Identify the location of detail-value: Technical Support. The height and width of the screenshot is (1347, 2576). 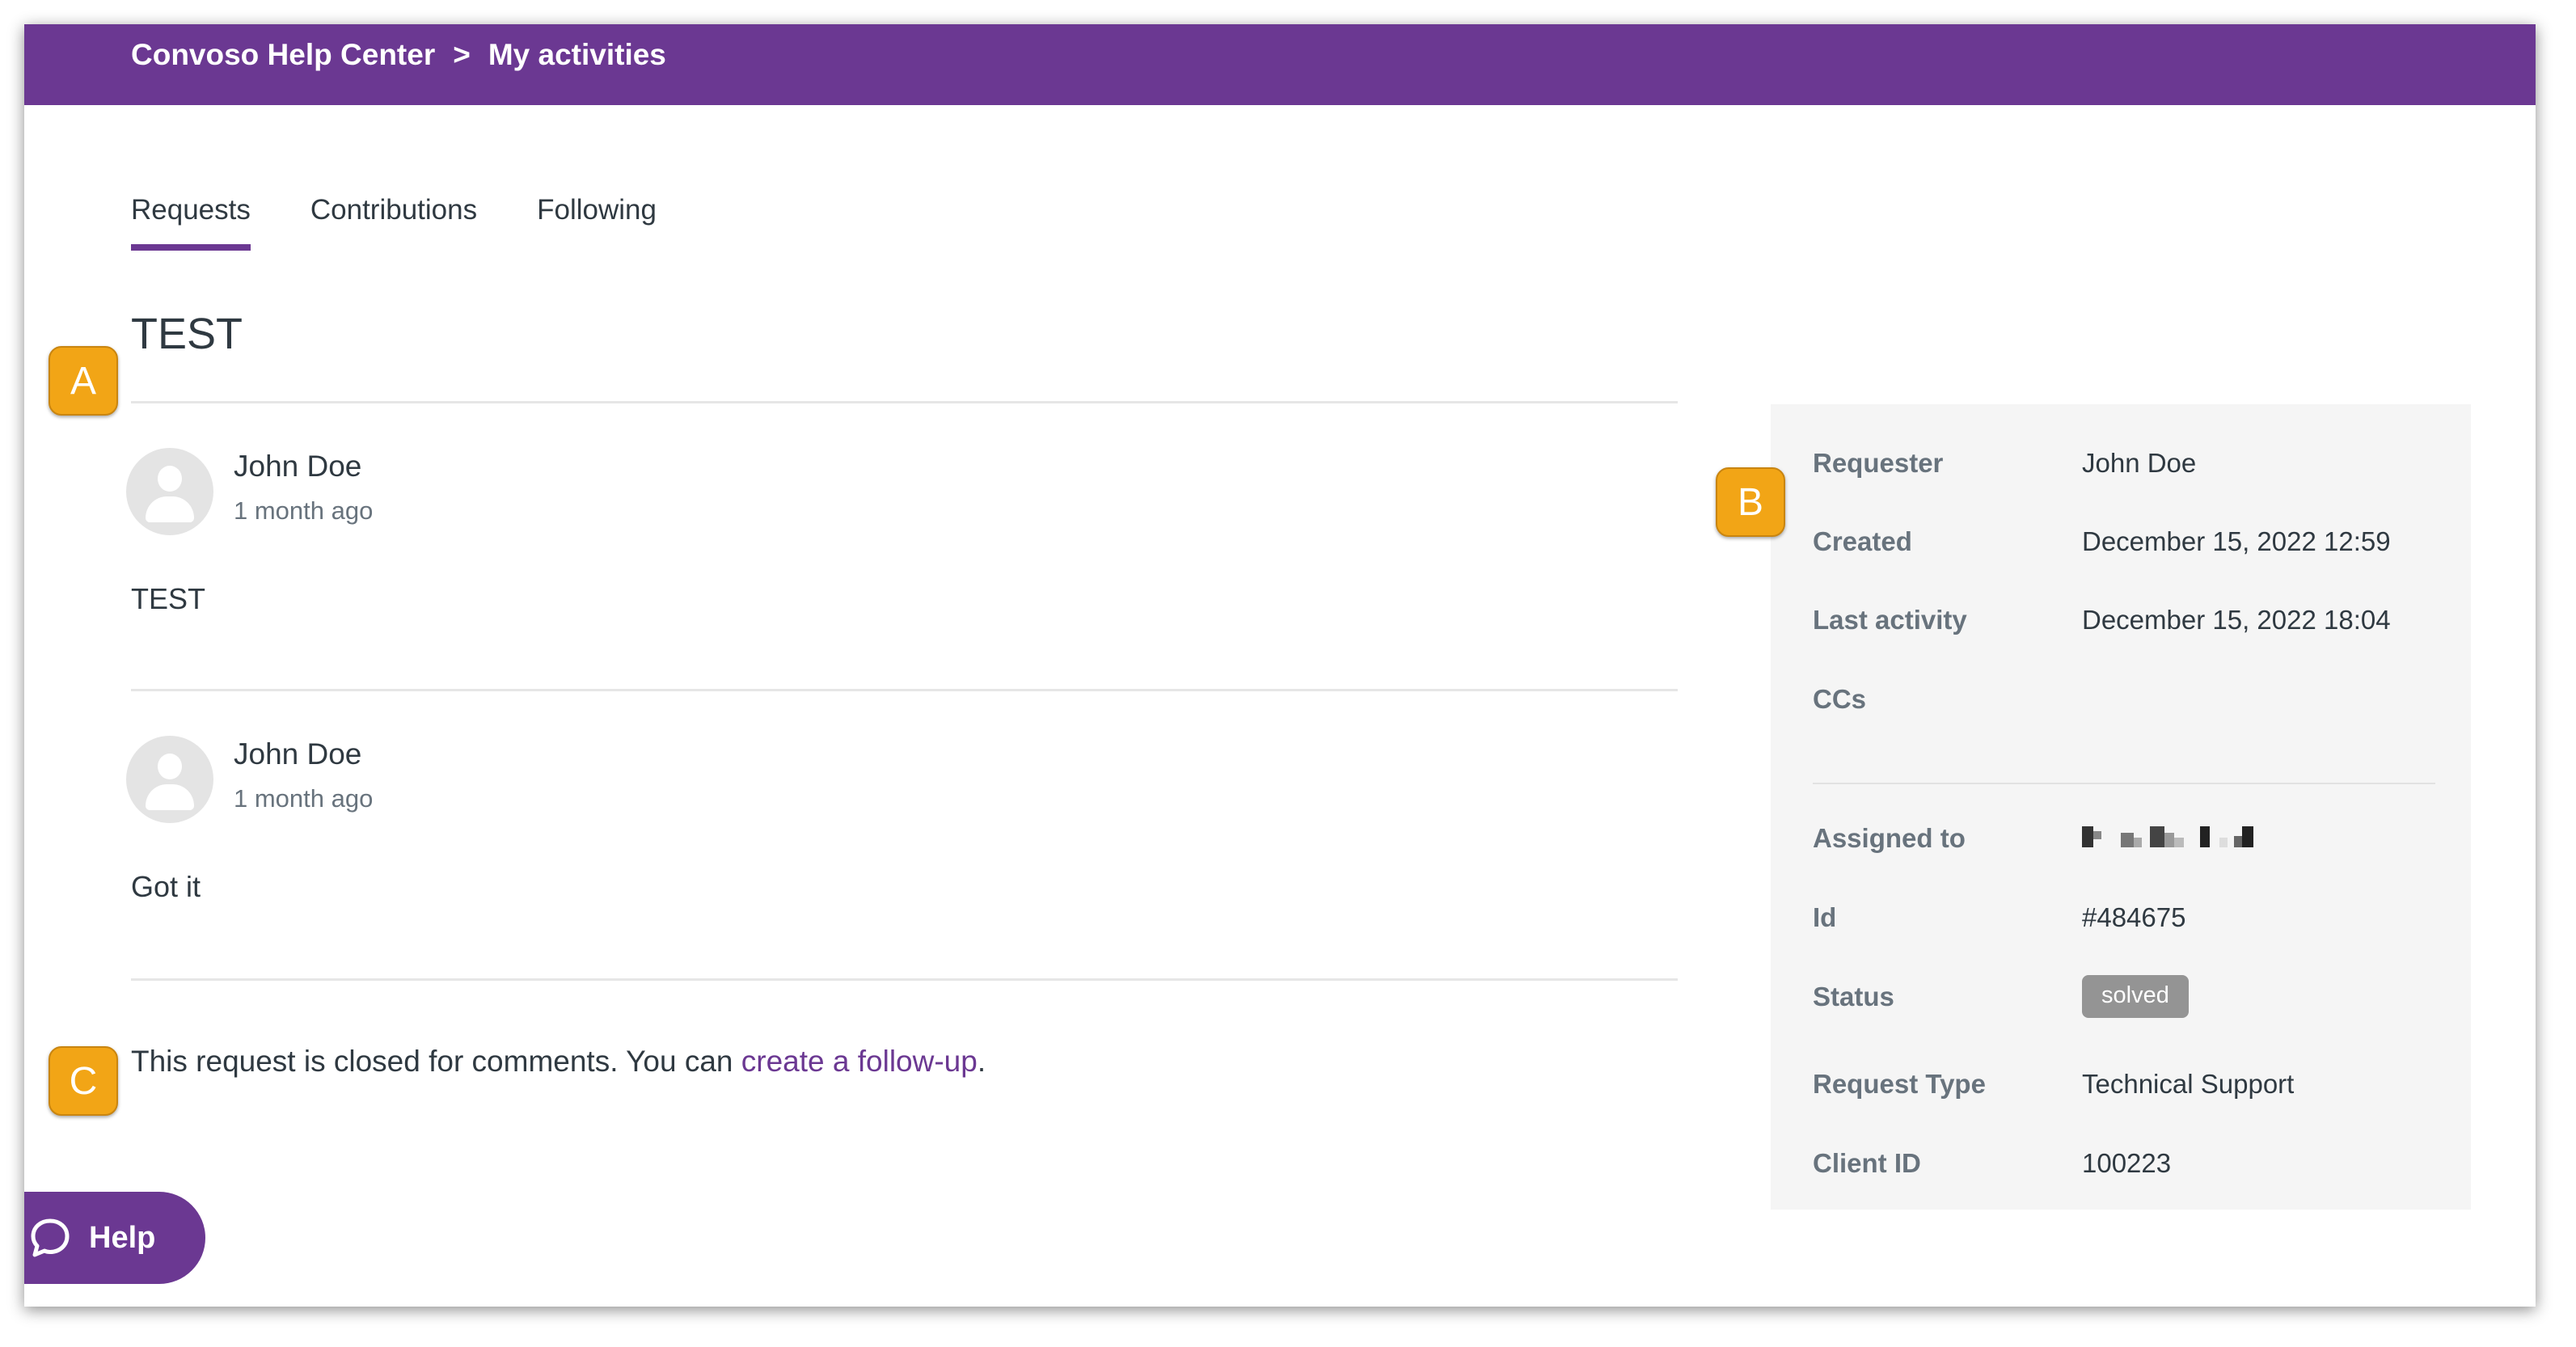
(2188, 1084).